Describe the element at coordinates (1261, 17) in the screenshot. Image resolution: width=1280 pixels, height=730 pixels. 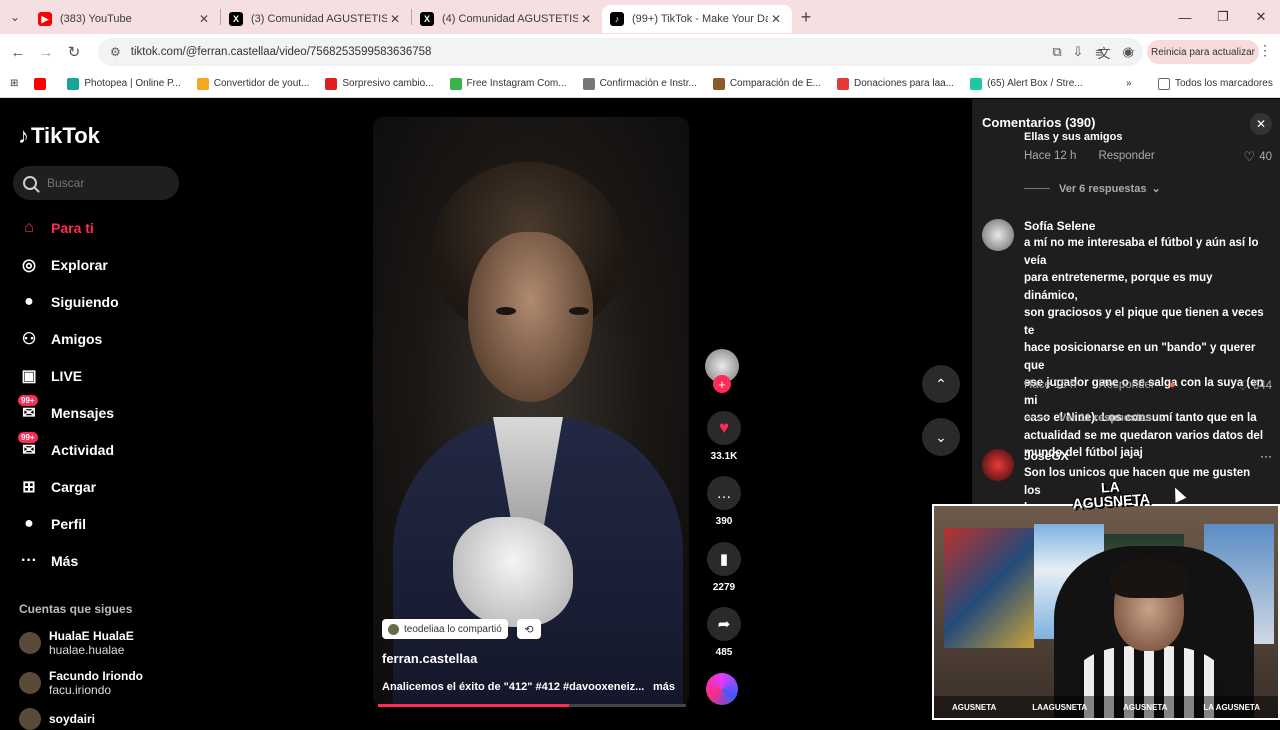
I see `close-window-icon: ✕` at that location.